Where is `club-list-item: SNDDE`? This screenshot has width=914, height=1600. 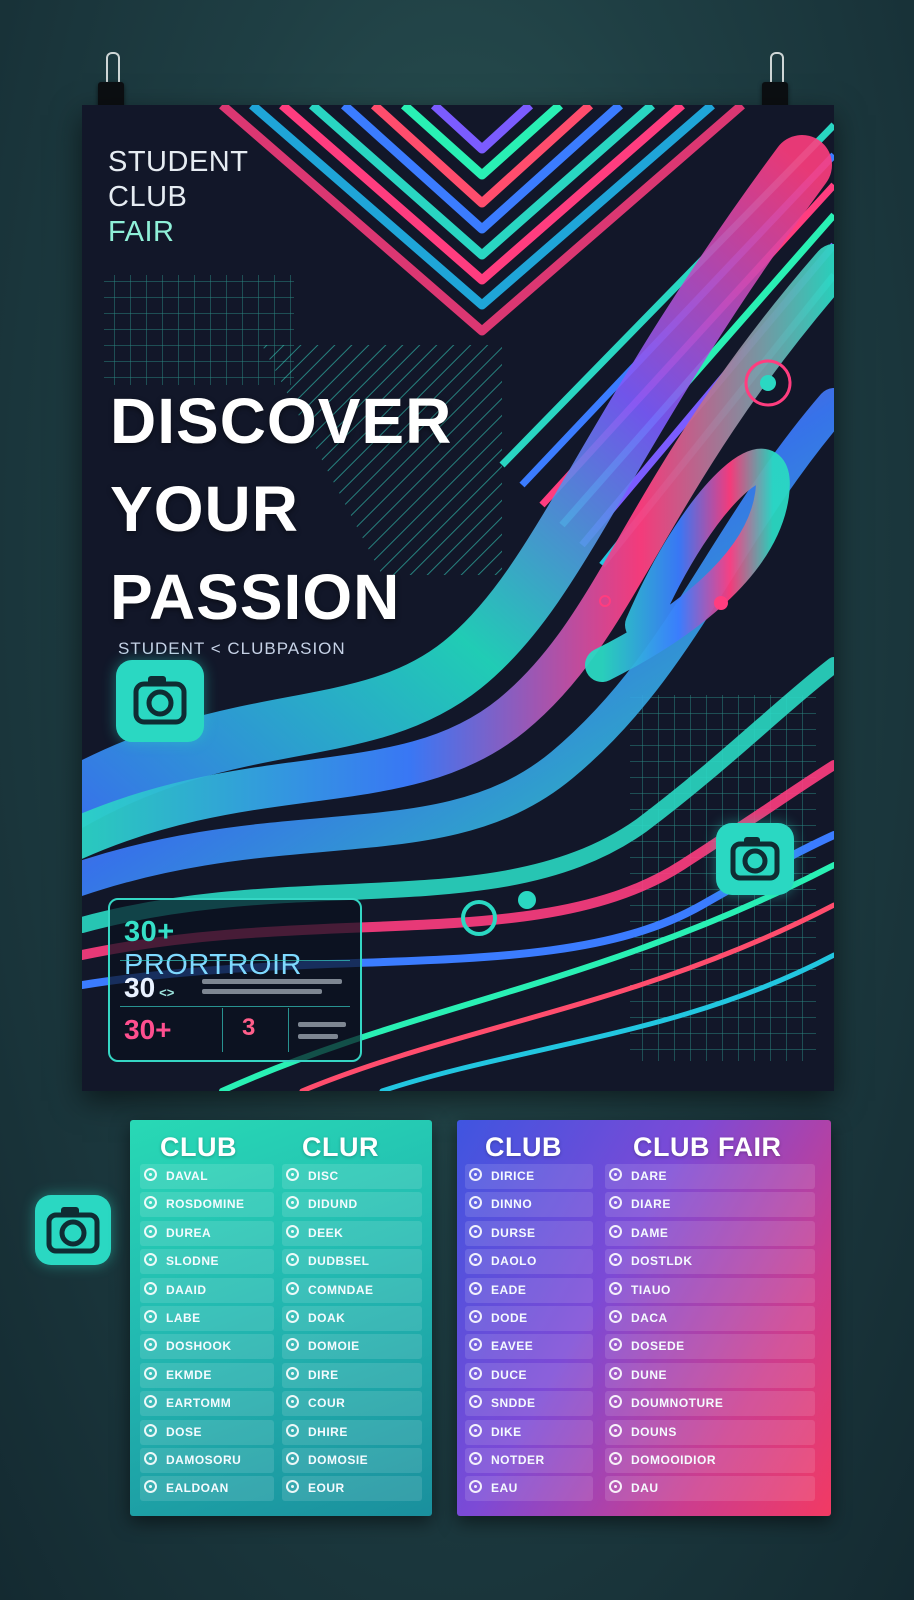
club-list-item: SNDDE is located at coordinates (529, 1404).